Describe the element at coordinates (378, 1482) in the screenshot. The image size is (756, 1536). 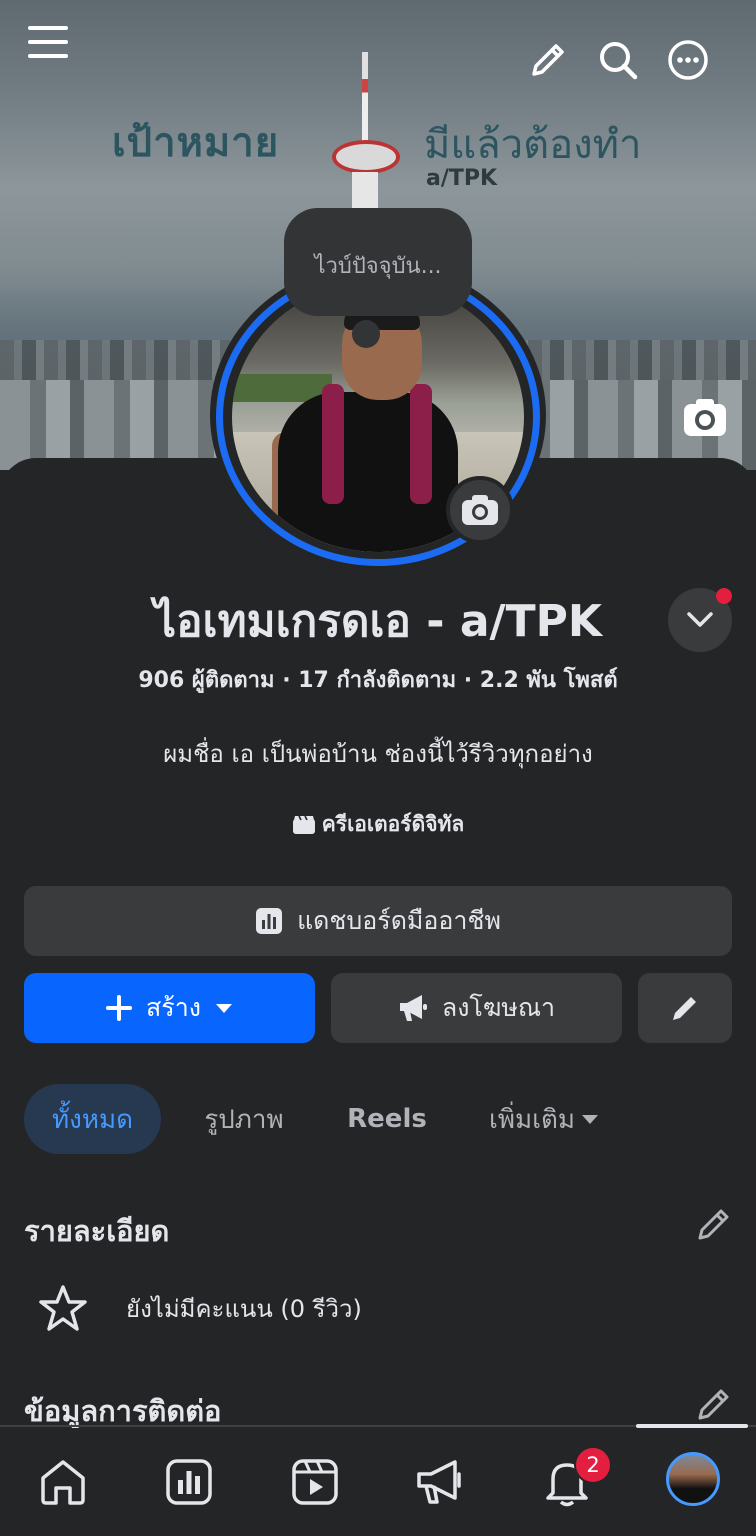
I see `bottom-navigation` at that location.